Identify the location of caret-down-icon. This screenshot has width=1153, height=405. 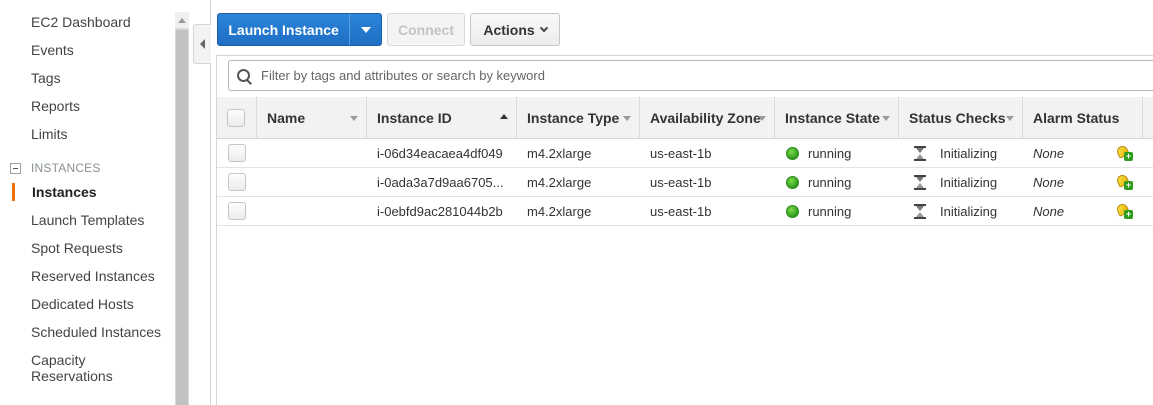
(365, 29).